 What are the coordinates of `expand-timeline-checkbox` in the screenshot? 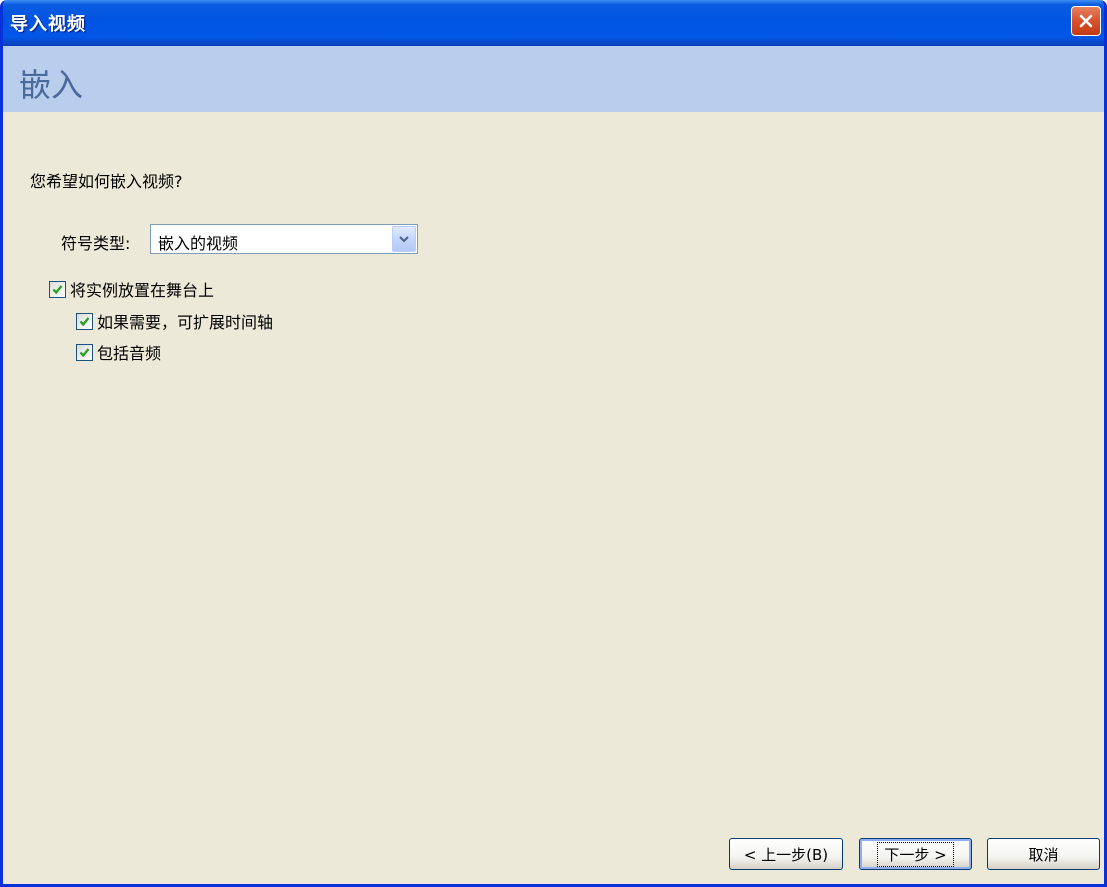 It's located at (84, 321).